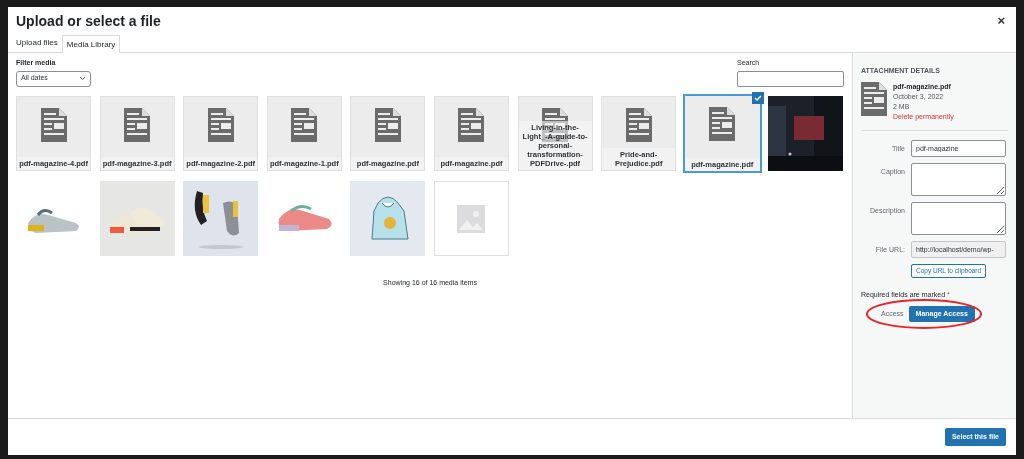  What do you see at coordinates (790, 78) in the screenshot?
I see `search-field` at bounding box center [790, 78].